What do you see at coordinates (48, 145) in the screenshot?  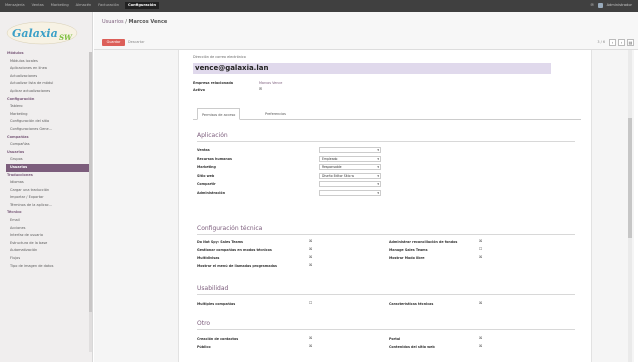 I see `sidebar-item: Compañías` at bounding box center [48, 145].